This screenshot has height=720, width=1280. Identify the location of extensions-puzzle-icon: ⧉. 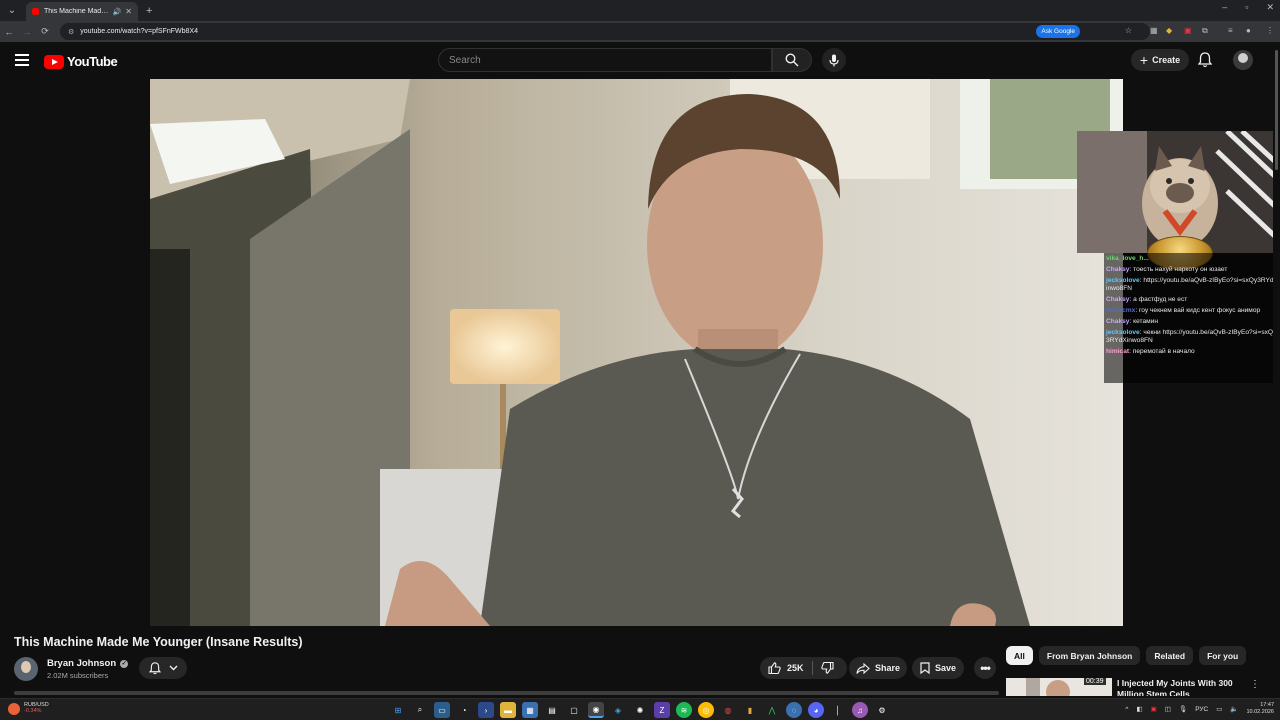
(1205, 31).